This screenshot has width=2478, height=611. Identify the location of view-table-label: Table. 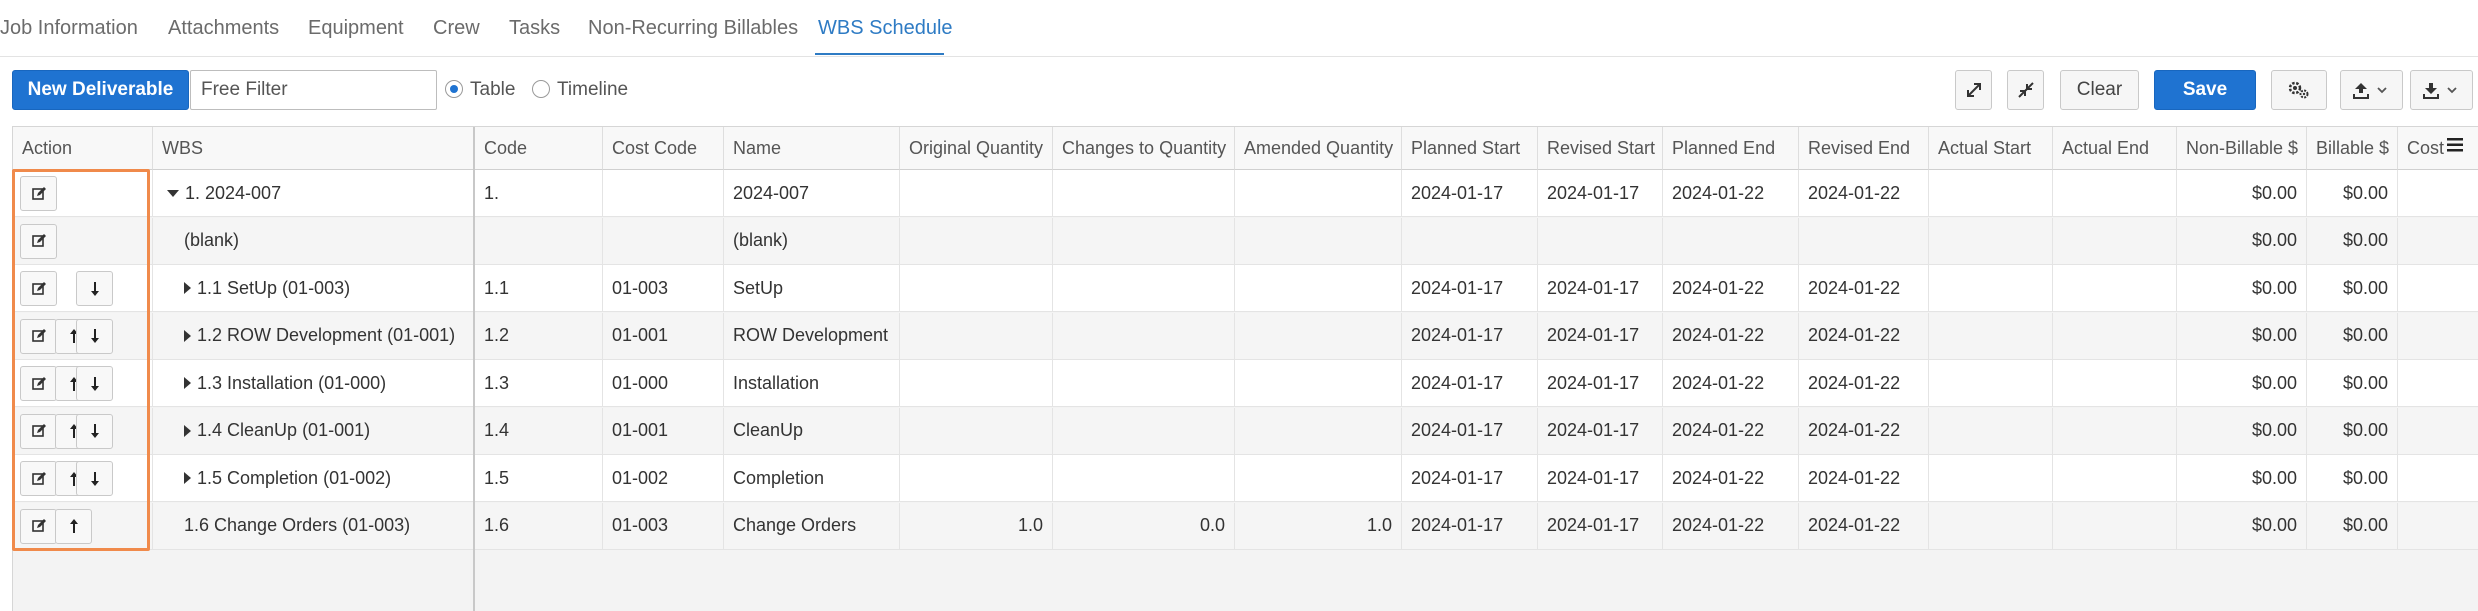
(492, 90).